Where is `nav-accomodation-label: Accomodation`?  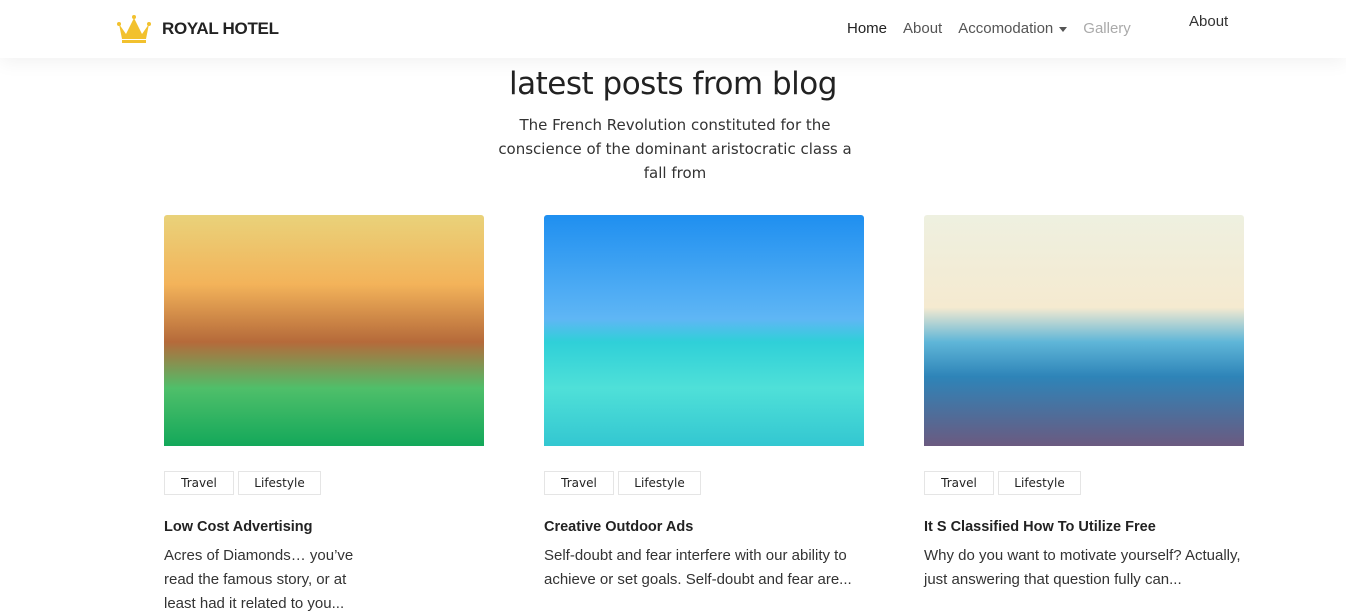 nav-accomodation-label: Accomodation is located at coordinates (1006, 28).